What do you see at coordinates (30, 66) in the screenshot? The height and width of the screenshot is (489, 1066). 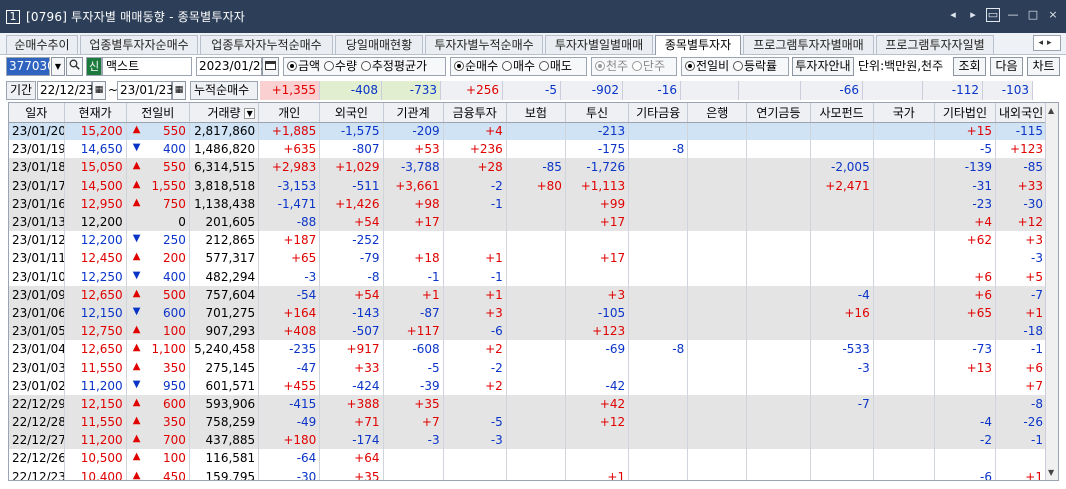 I see `stock-code-input: 377030` at bounding box center [30, 66].